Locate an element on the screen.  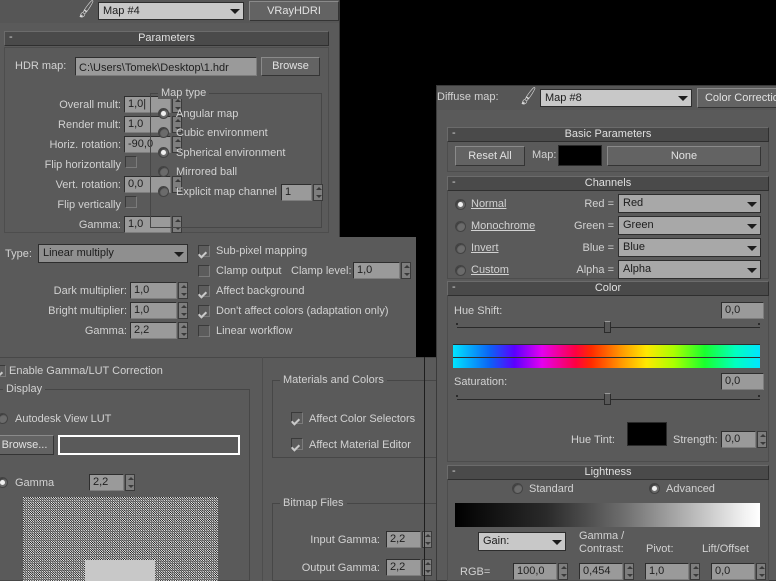
enable-gamma-lut-checkbox is located at coordinates (3, 371).